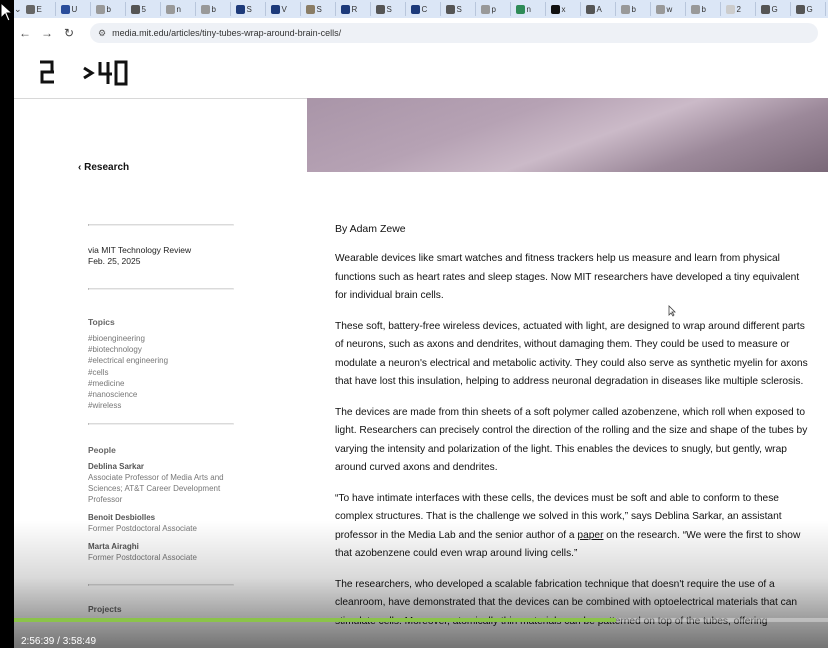 Image resolution: width=828 pixels, height=648 pixels. I want to click on tab-label: G, so click(774, 9).